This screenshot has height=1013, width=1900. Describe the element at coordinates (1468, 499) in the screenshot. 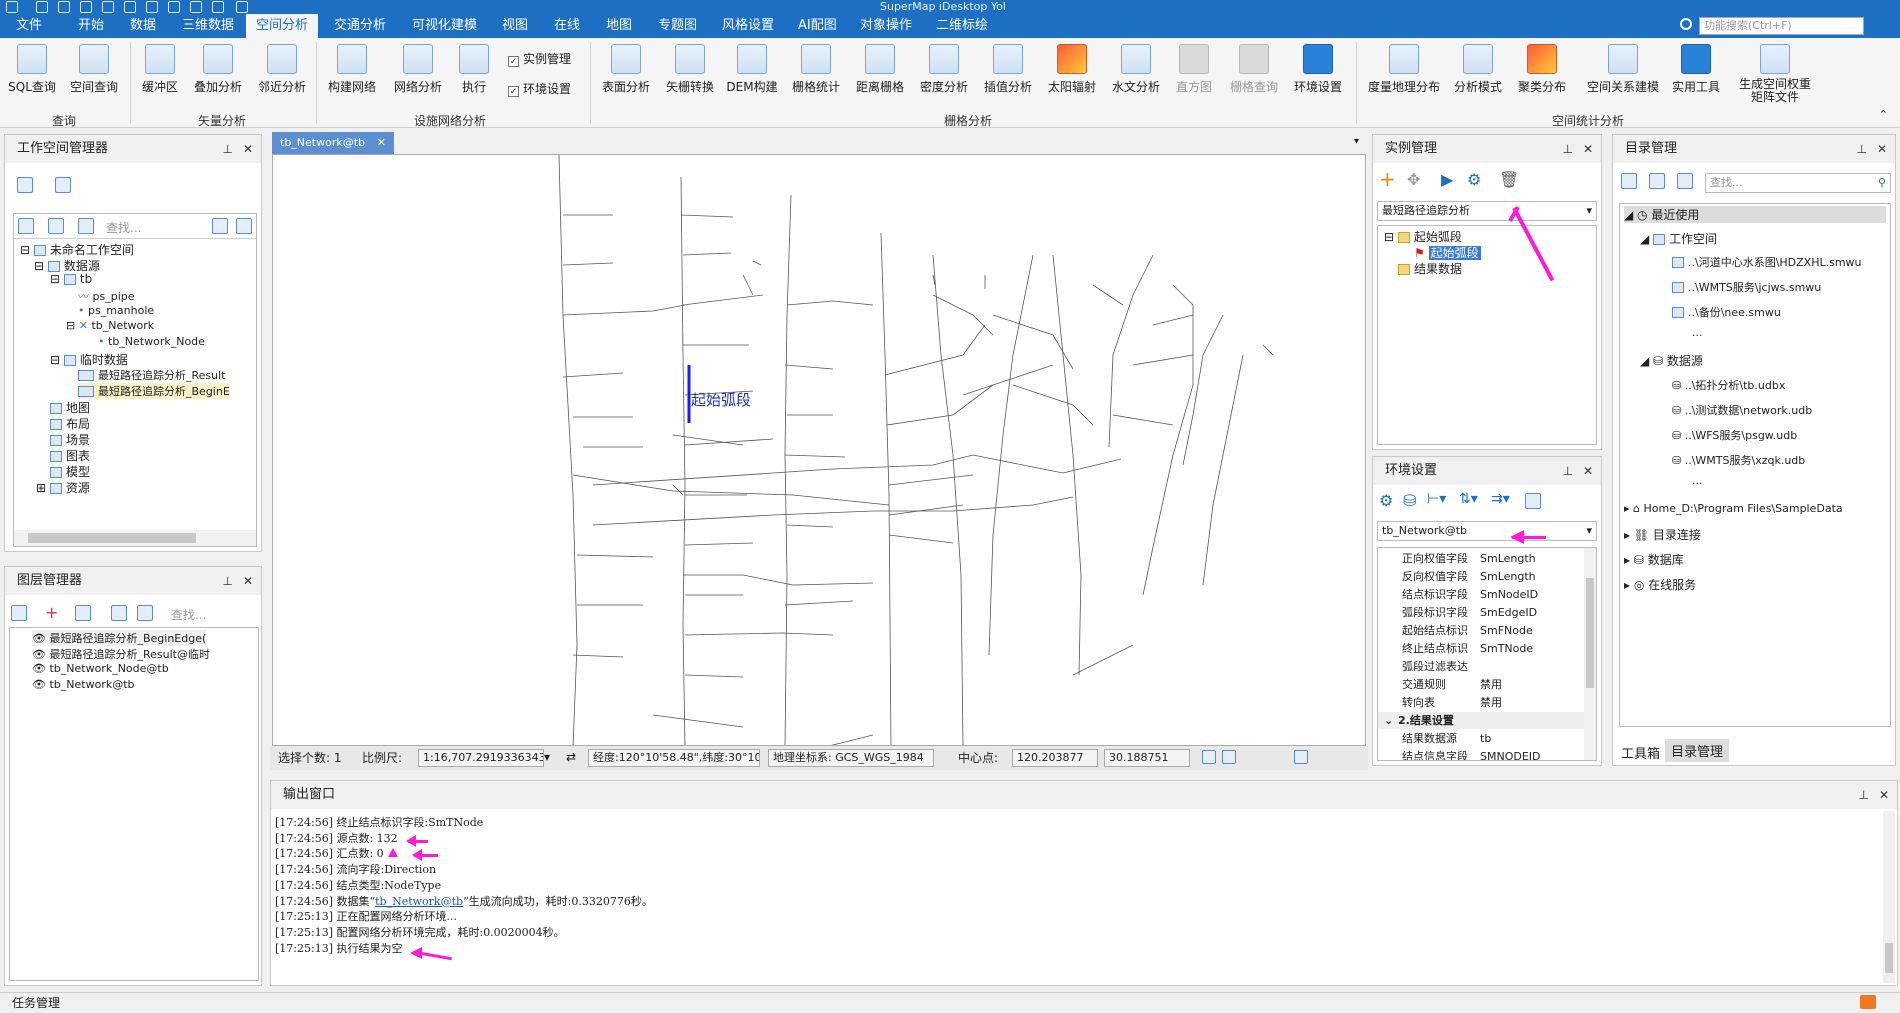

I see `sort-icon: ⇅▾` at that location.